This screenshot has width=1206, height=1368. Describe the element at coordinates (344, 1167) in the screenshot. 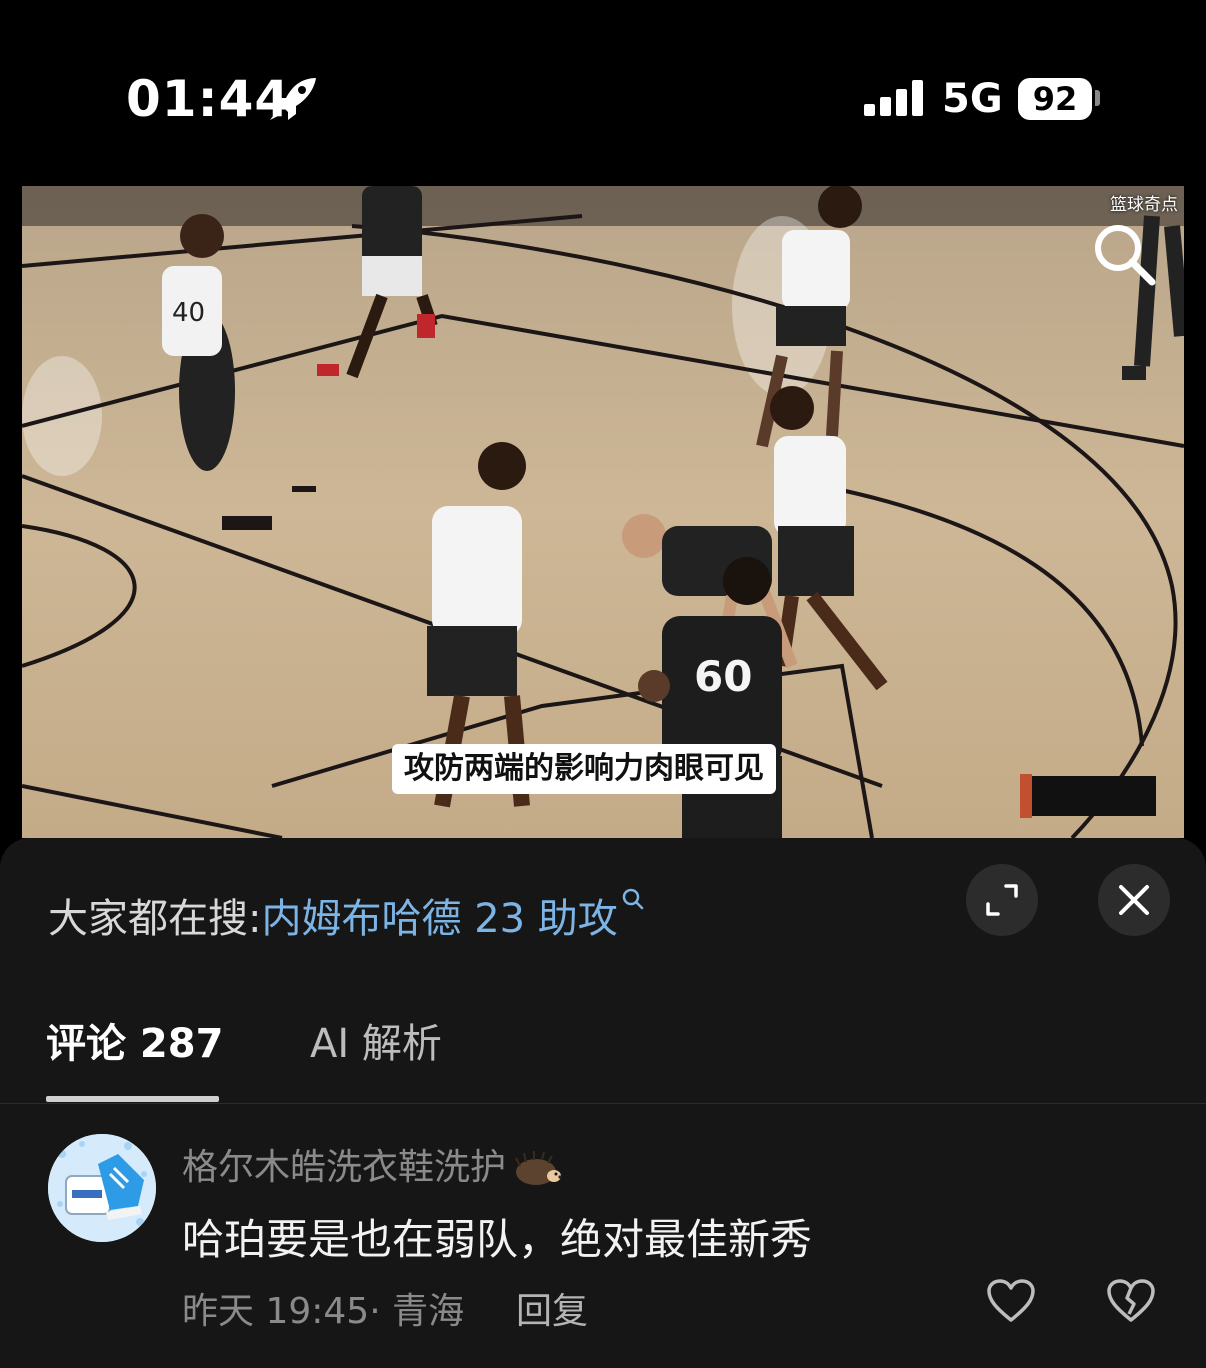

I see `username-text: 格尔木皓洗衣鞋洗护` at that location.